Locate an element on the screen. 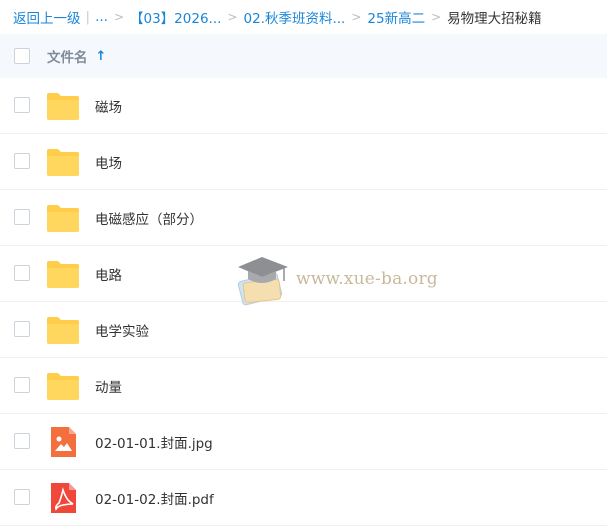  image-file-icon is located at coordinates (63, 442).